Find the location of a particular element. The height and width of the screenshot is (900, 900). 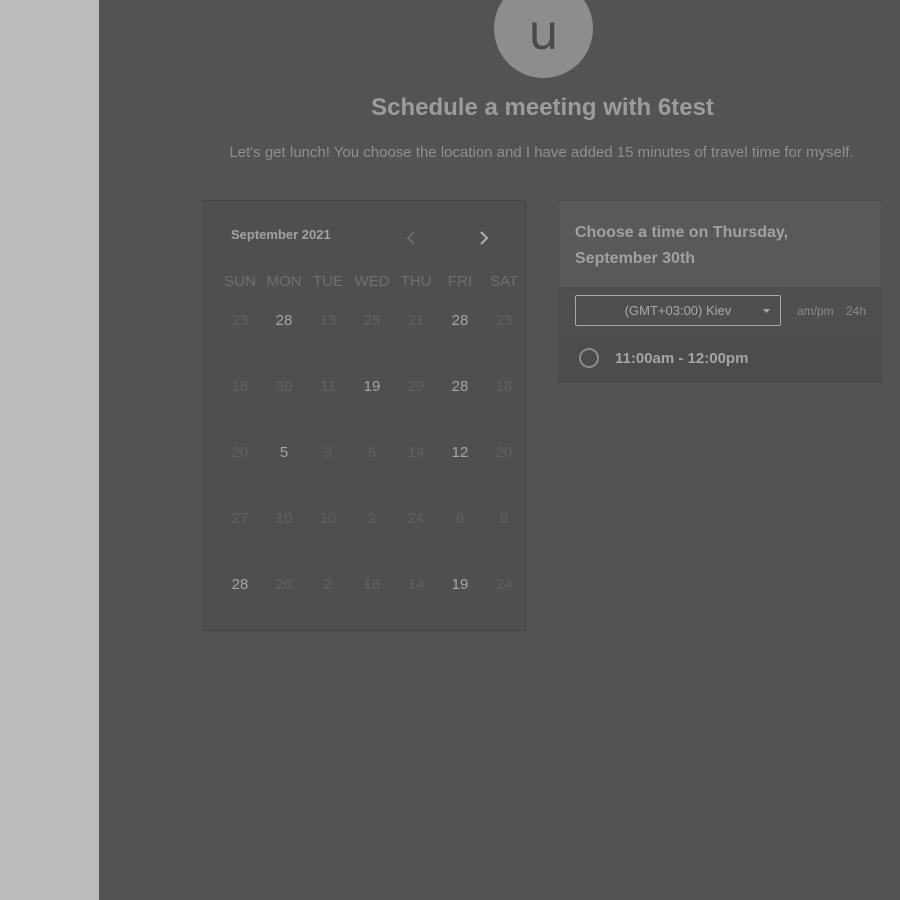

calendar-day: 30 is located at coordinates (284, 386).